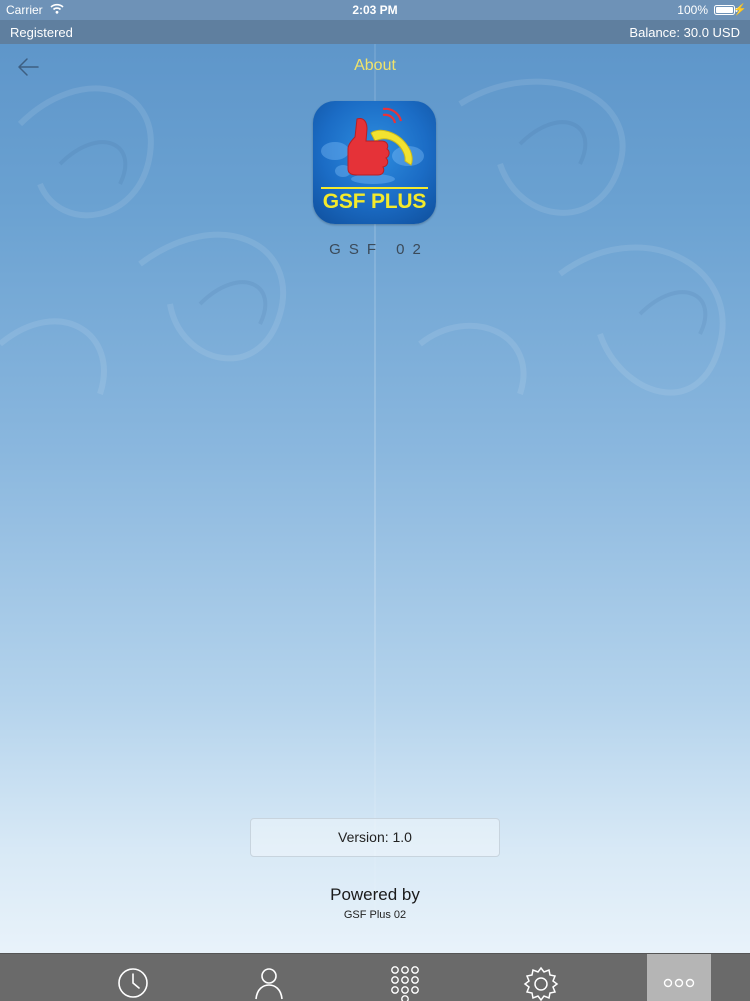 This screenshot has height=1001, width=750. What do you see at coordinates (375, 65) in the screenshot?
I see `page-title: About` at bounding box center [375, 65].